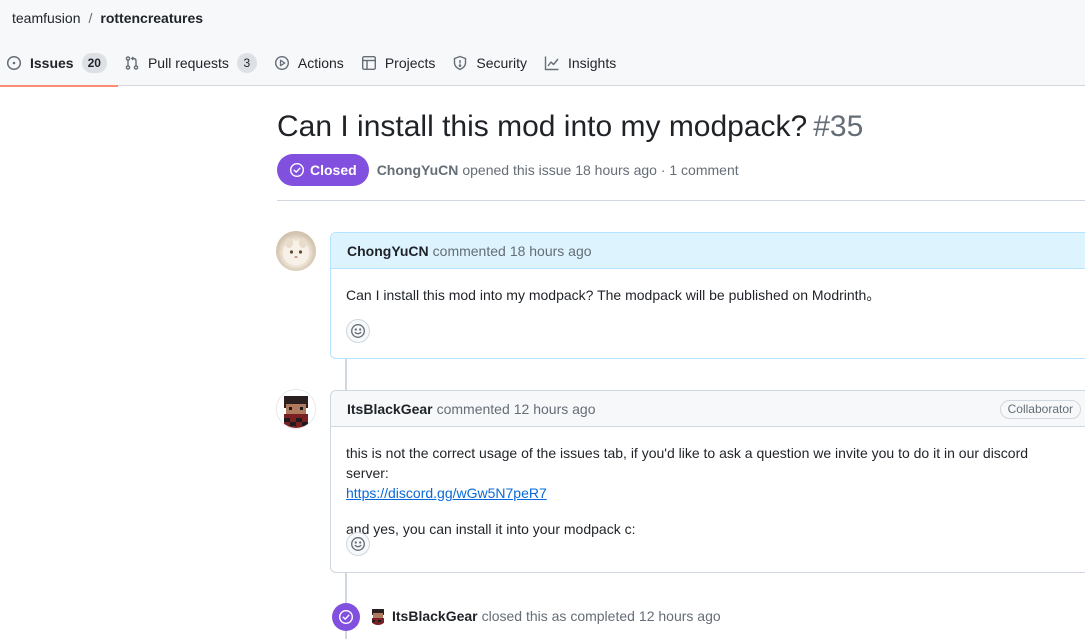 This screenshot has width=1085, height=639. Describe the element at coordinates (708, 251) in the screenshot. I see `comment-header: ChongYuCN commented 18 hours ago` at that location.